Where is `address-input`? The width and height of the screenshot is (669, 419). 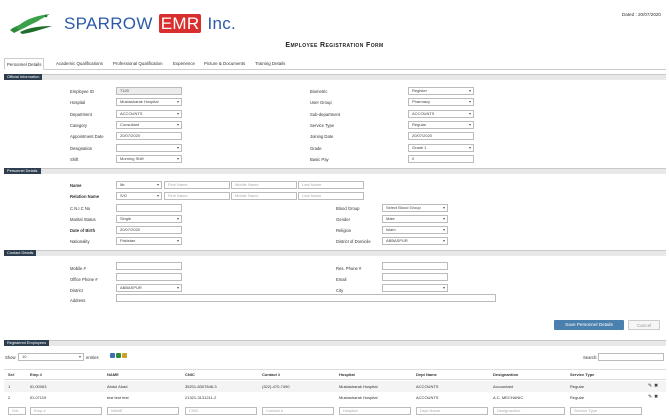
address-input is located at coordinates (306, 298).